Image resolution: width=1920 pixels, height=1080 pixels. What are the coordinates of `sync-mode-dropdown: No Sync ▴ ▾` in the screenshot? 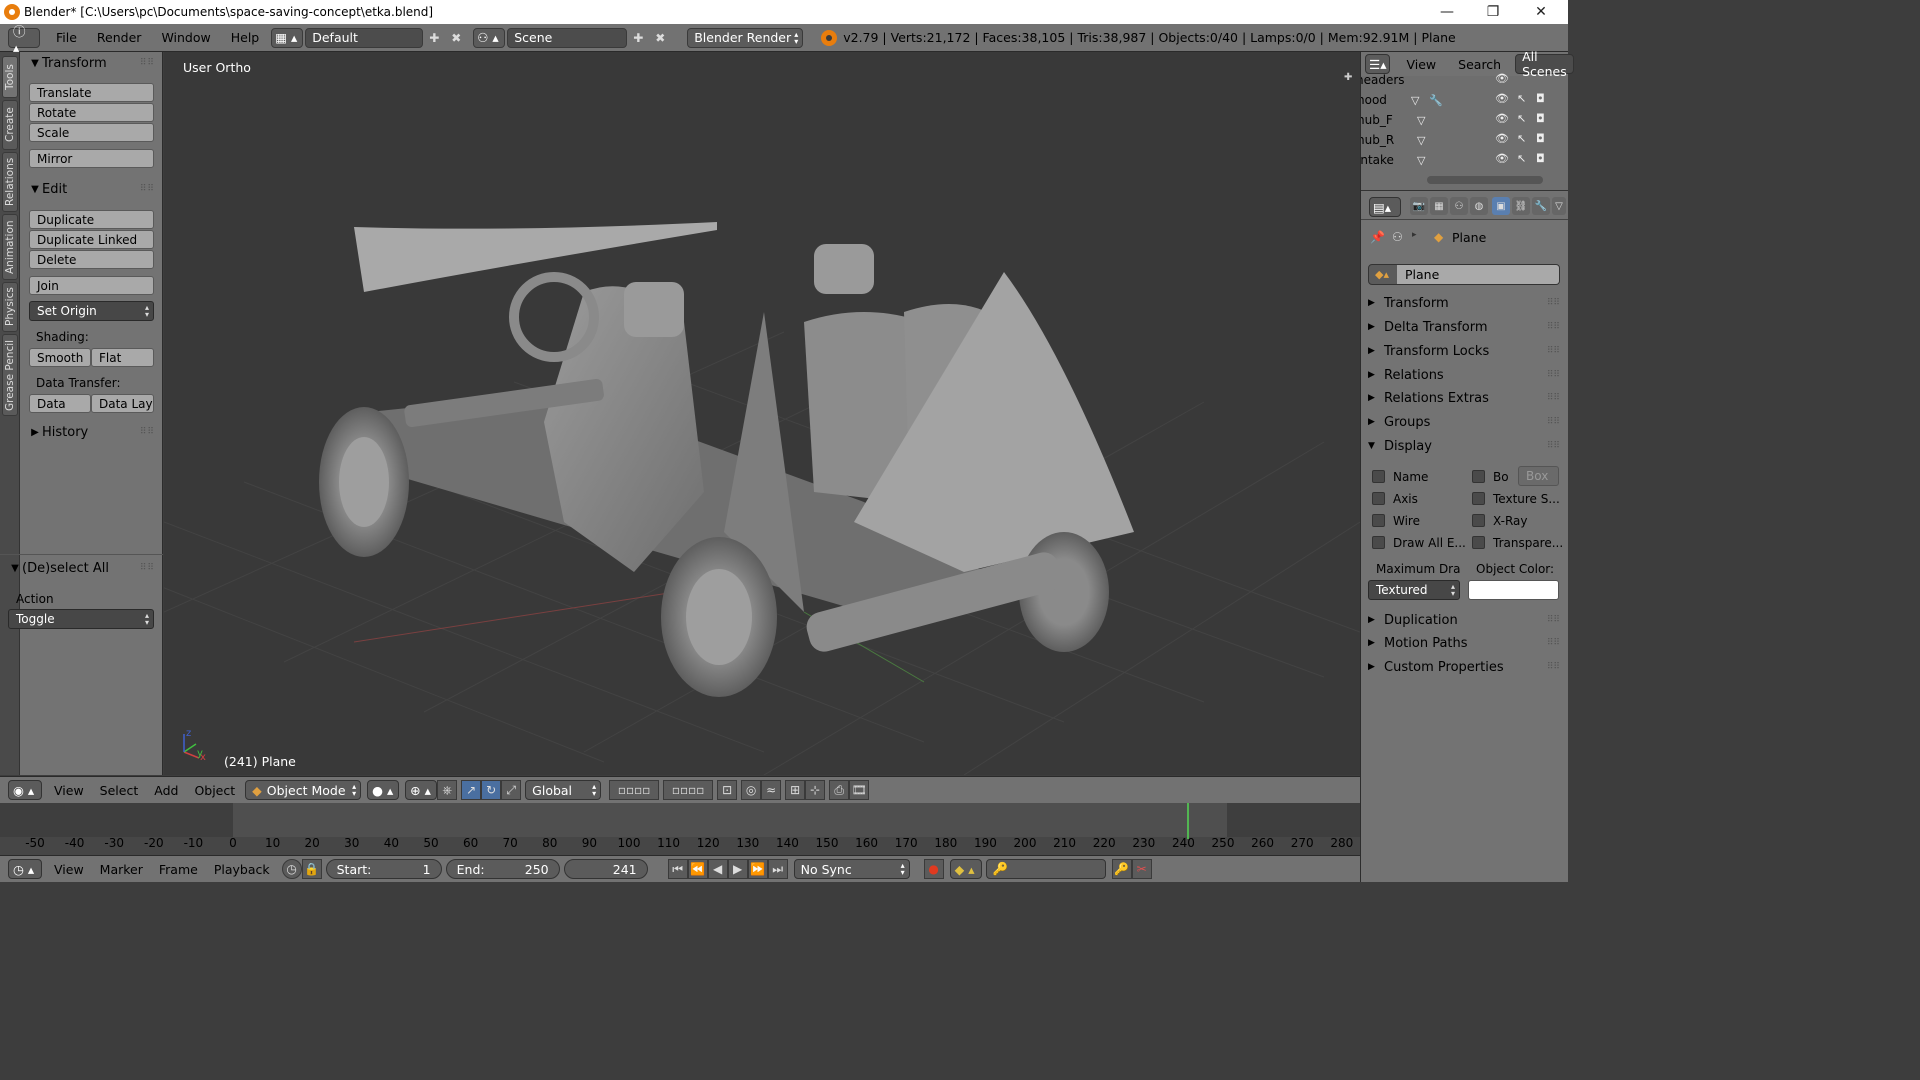 It's located at (851, 869).